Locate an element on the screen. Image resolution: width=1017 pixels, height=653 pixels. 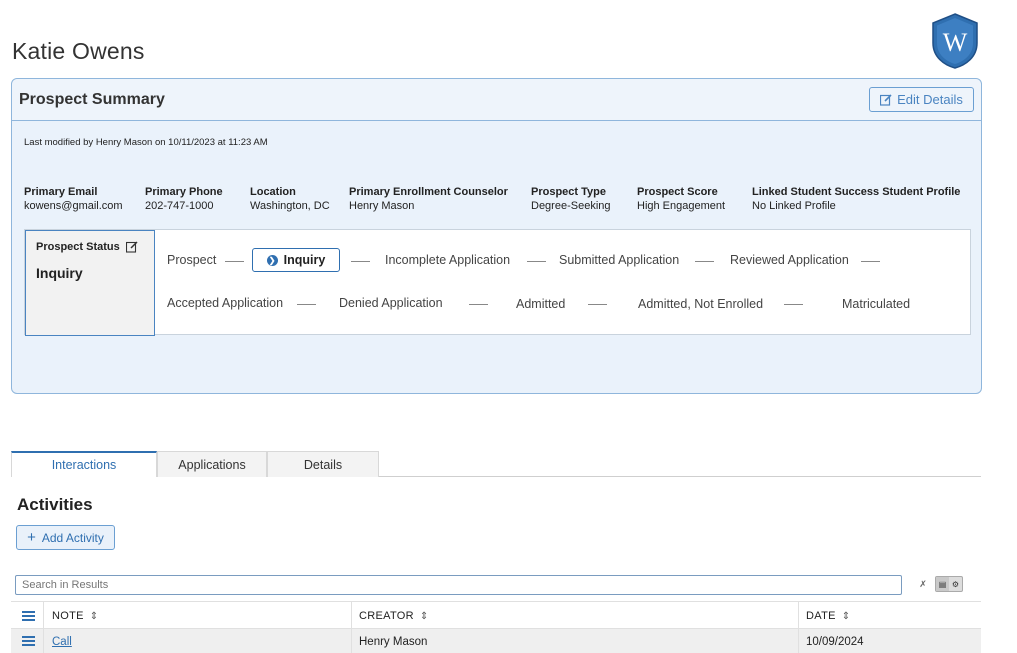
summary-title: Prospect Summary is located at coordinates (92, 99).